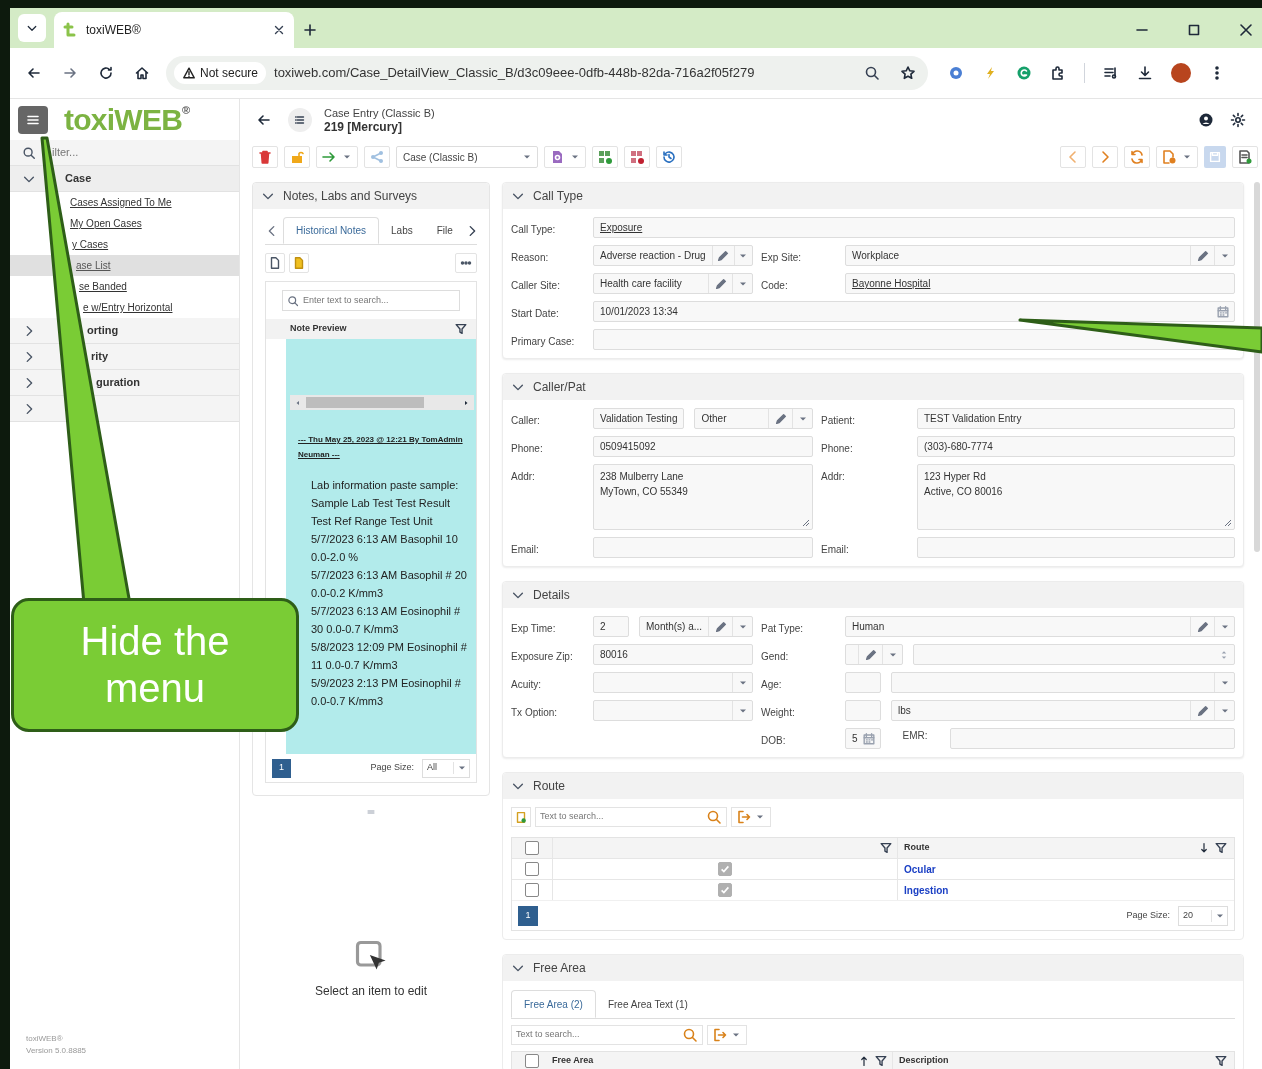 The height and width of the screenshot is (1069, 1262). What do you see at coordinates (1257, 367) in the screenshot?
I see `vertical-scrollbar` at bounding box center [1257, 367].